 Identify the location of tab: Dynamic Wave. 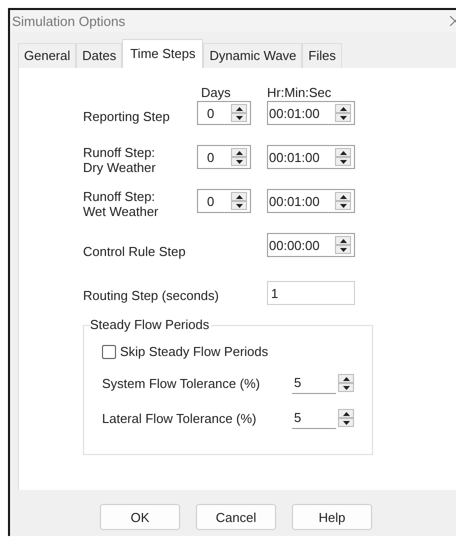
(252, 55).